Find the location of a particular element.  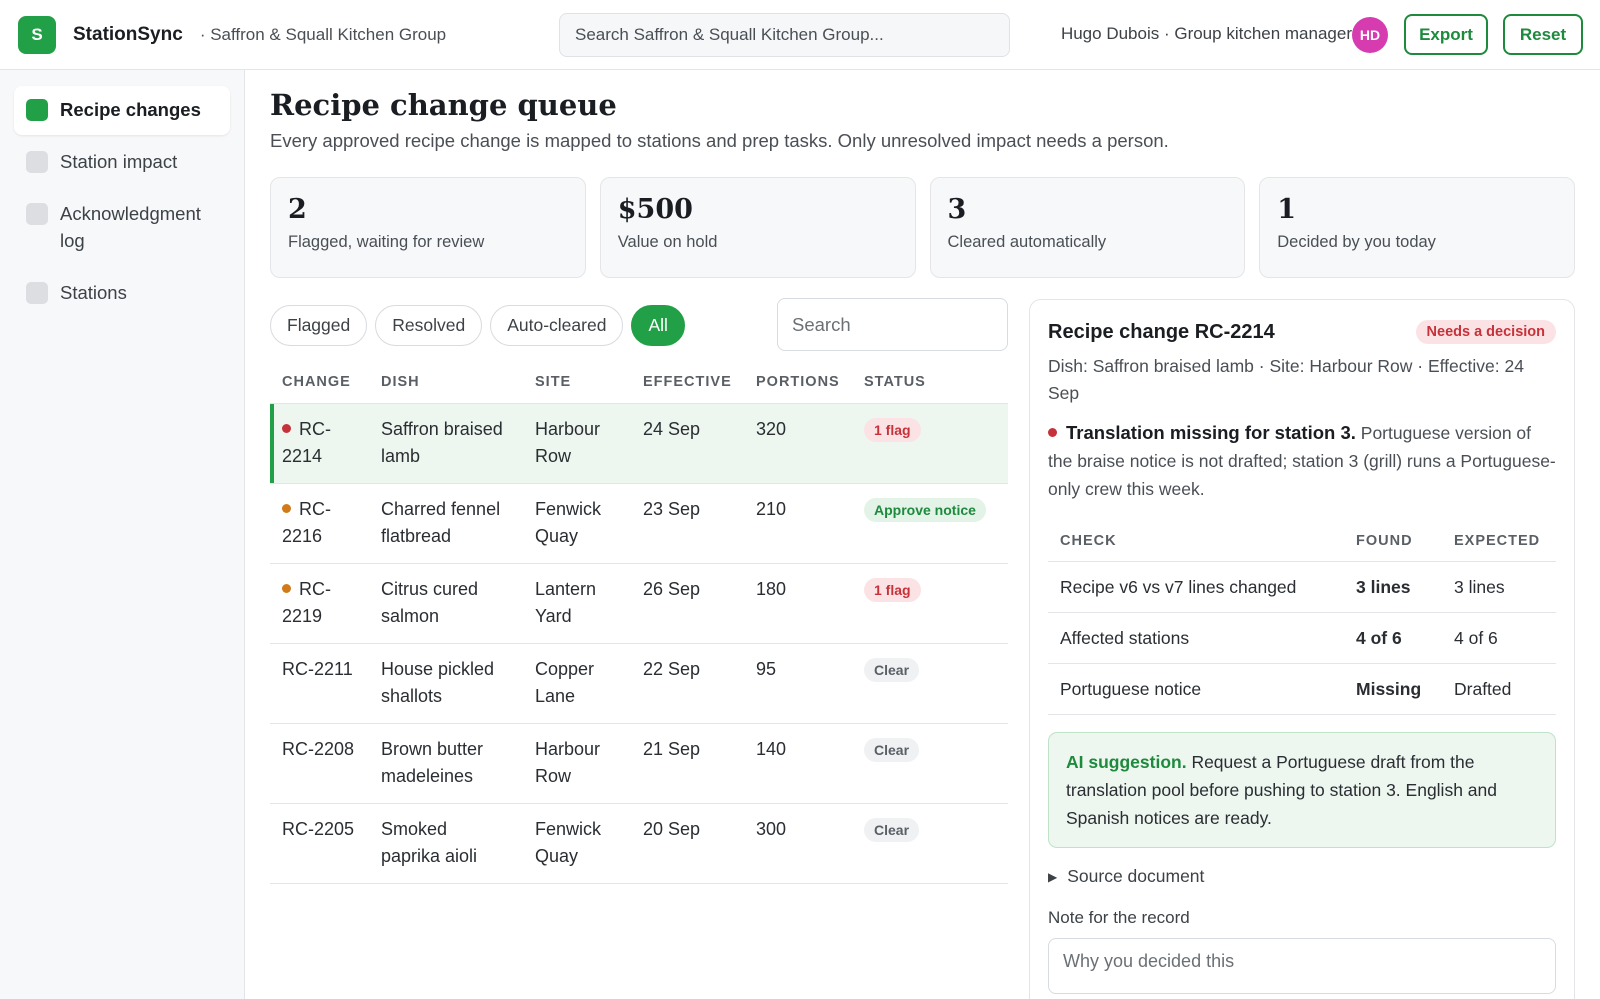

stat-value: 1 is located at coordinates (1287, 209).